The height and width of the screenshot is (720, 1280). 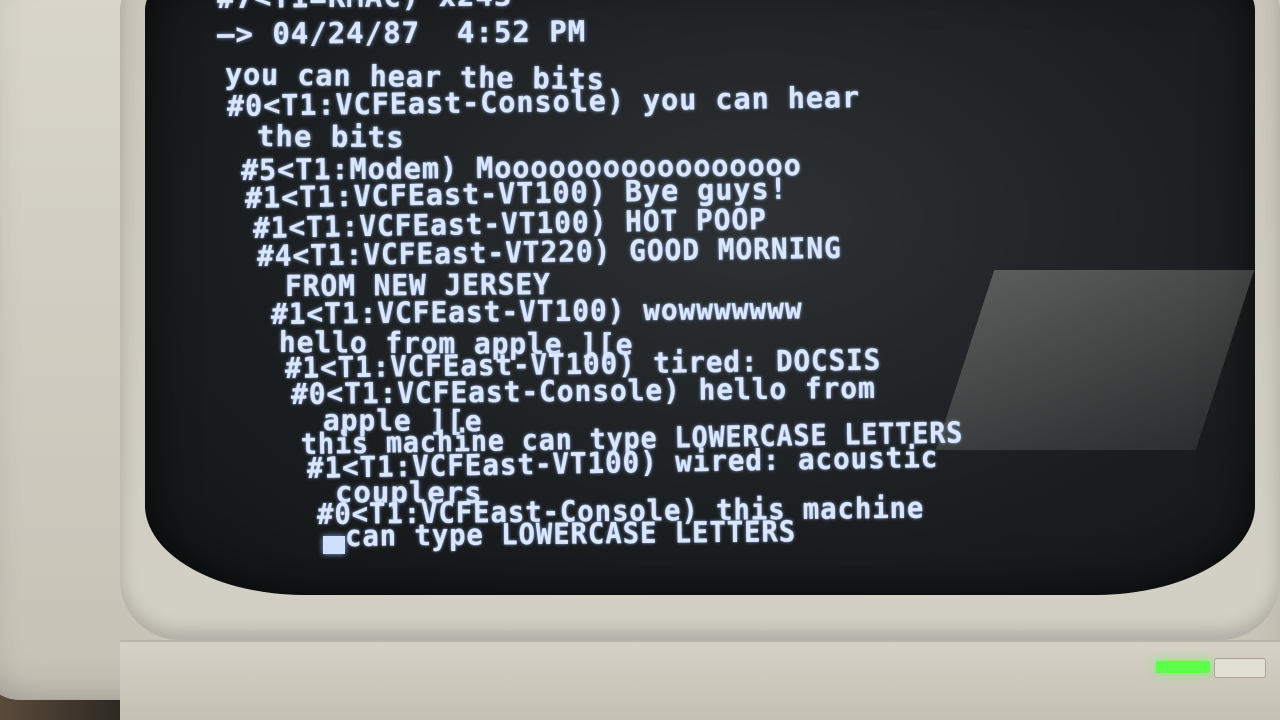 What do you see at coordinates (334, 545) in the screenshot?
I see `text-cursor` at bounding box center [334, 545].